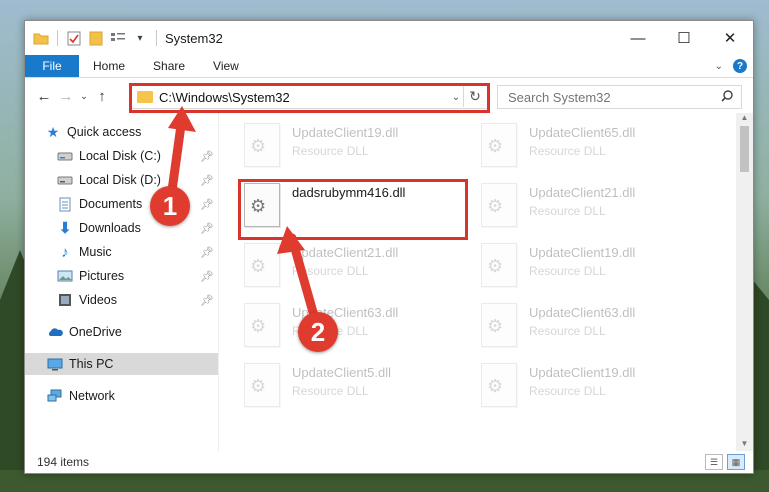 This screenshot has width=769, height=492. I want to click on scroll-up-icon: ▲, so click(744, 119).